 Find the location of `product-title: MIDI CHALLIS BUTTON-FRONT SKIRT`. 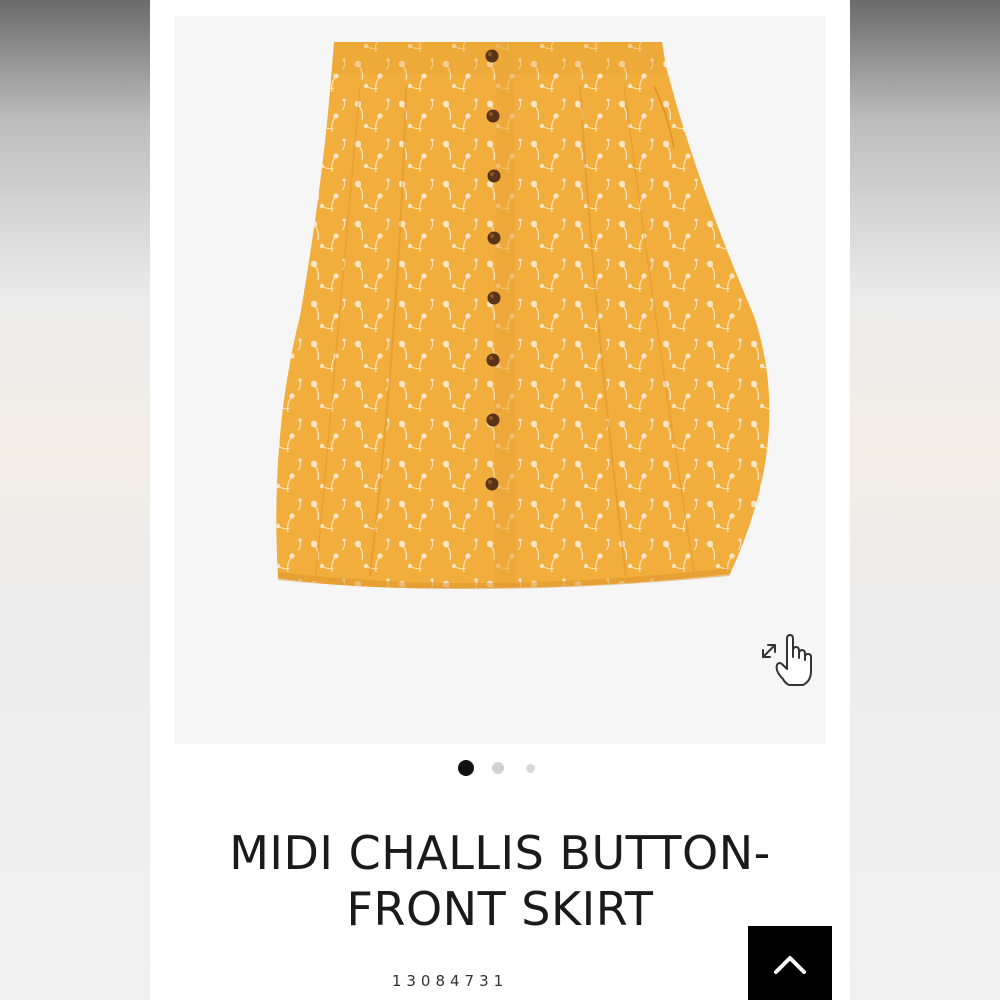

product-title: MIDI CHALLIS BUTTON-FRONT SKIRT is located at coordinates (500, 881).